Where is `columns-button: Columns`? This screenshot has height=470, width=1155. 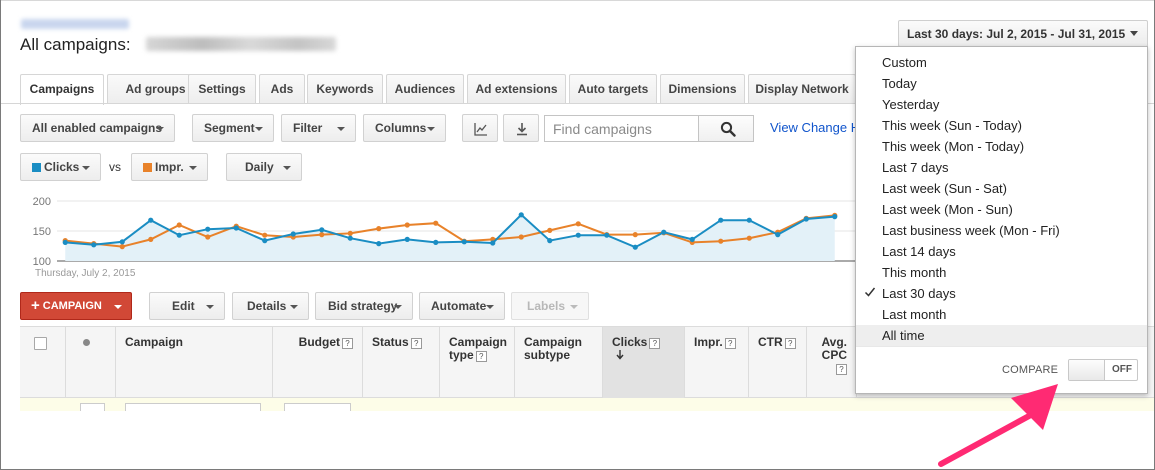 columns-button: Columns is located at coordinates (404, 128).